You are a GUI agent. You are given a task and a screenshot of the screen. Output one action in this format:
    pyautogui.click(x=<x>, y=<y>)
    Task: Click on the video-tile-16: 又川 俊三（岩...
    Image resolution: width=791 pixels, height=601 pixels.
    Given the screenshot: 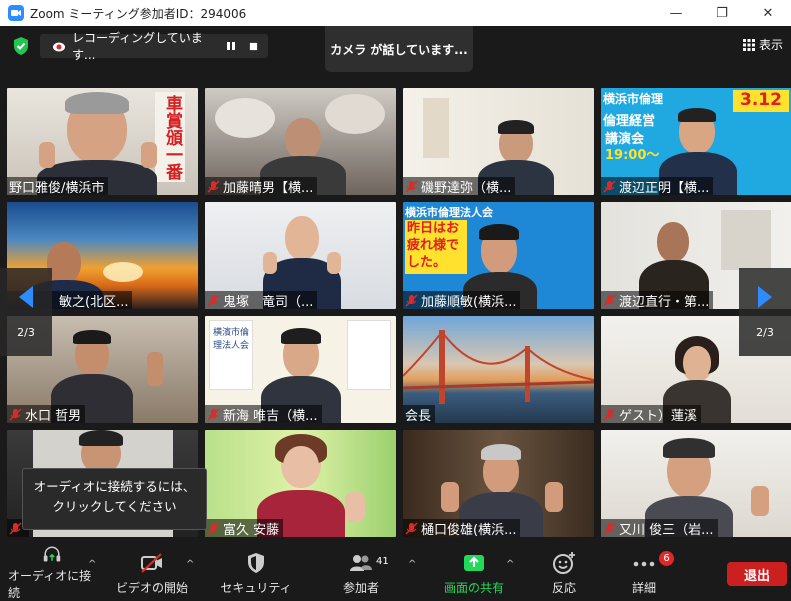 What is the action you would take?
    pyautogui.click(x=696, y=483)
    